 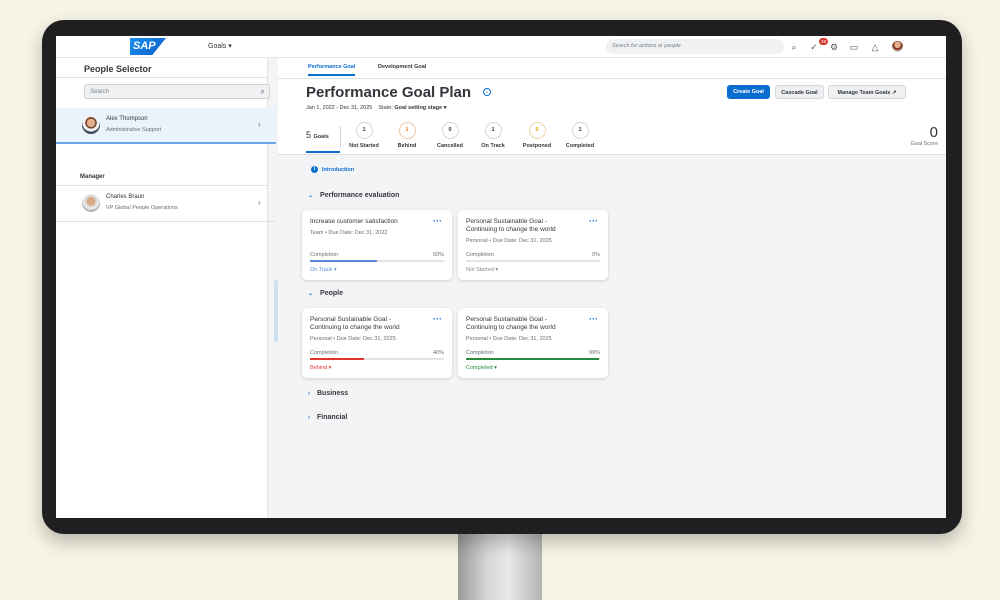 I want to click on manager-role: VP Global People Operations, so click(x=142, y=208).